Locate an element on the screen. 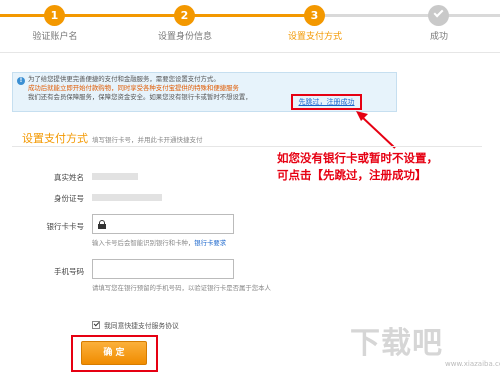 The width and height of the screenshot is (500, 377). annotation-line-2: 可点击【先跳过，注册成功】 is located at coordinates (352, 175).